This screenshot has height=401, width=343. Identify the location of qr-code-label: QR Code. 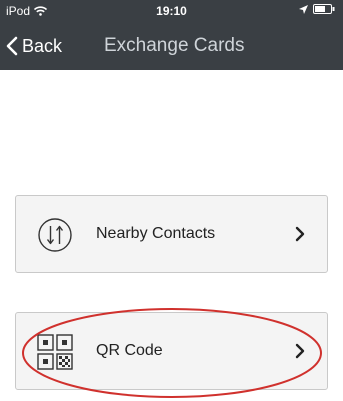
(129, 350).